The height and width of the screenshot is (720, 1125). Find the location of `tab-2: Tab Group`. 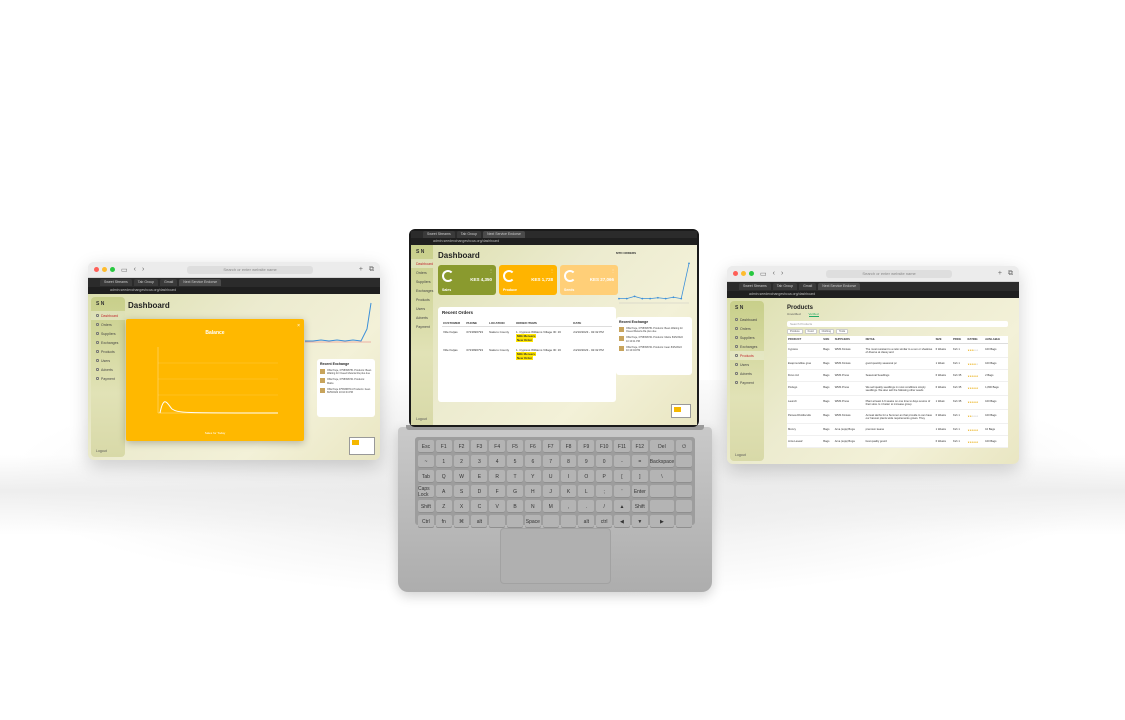

tab-2: Tab Group is located at coordinates (146, 282).